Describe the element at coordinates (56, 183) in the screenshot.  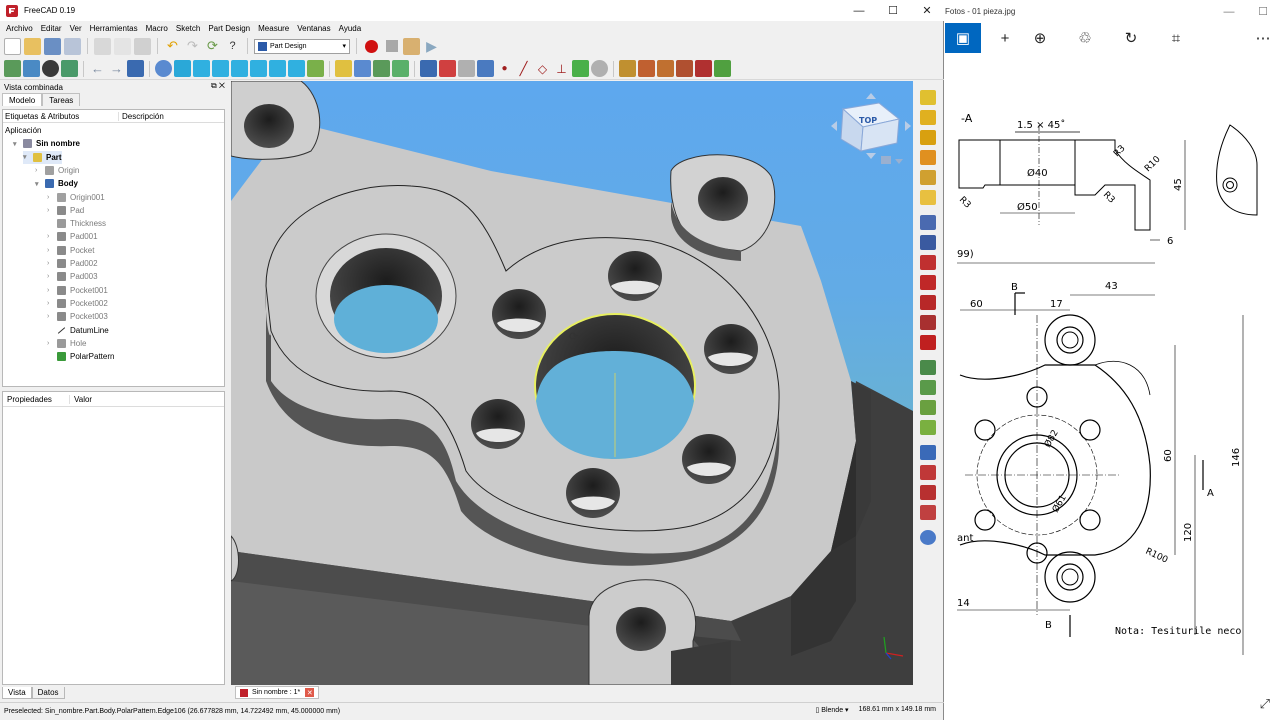
I see `tree-item-body: ▾ Body` at that location.